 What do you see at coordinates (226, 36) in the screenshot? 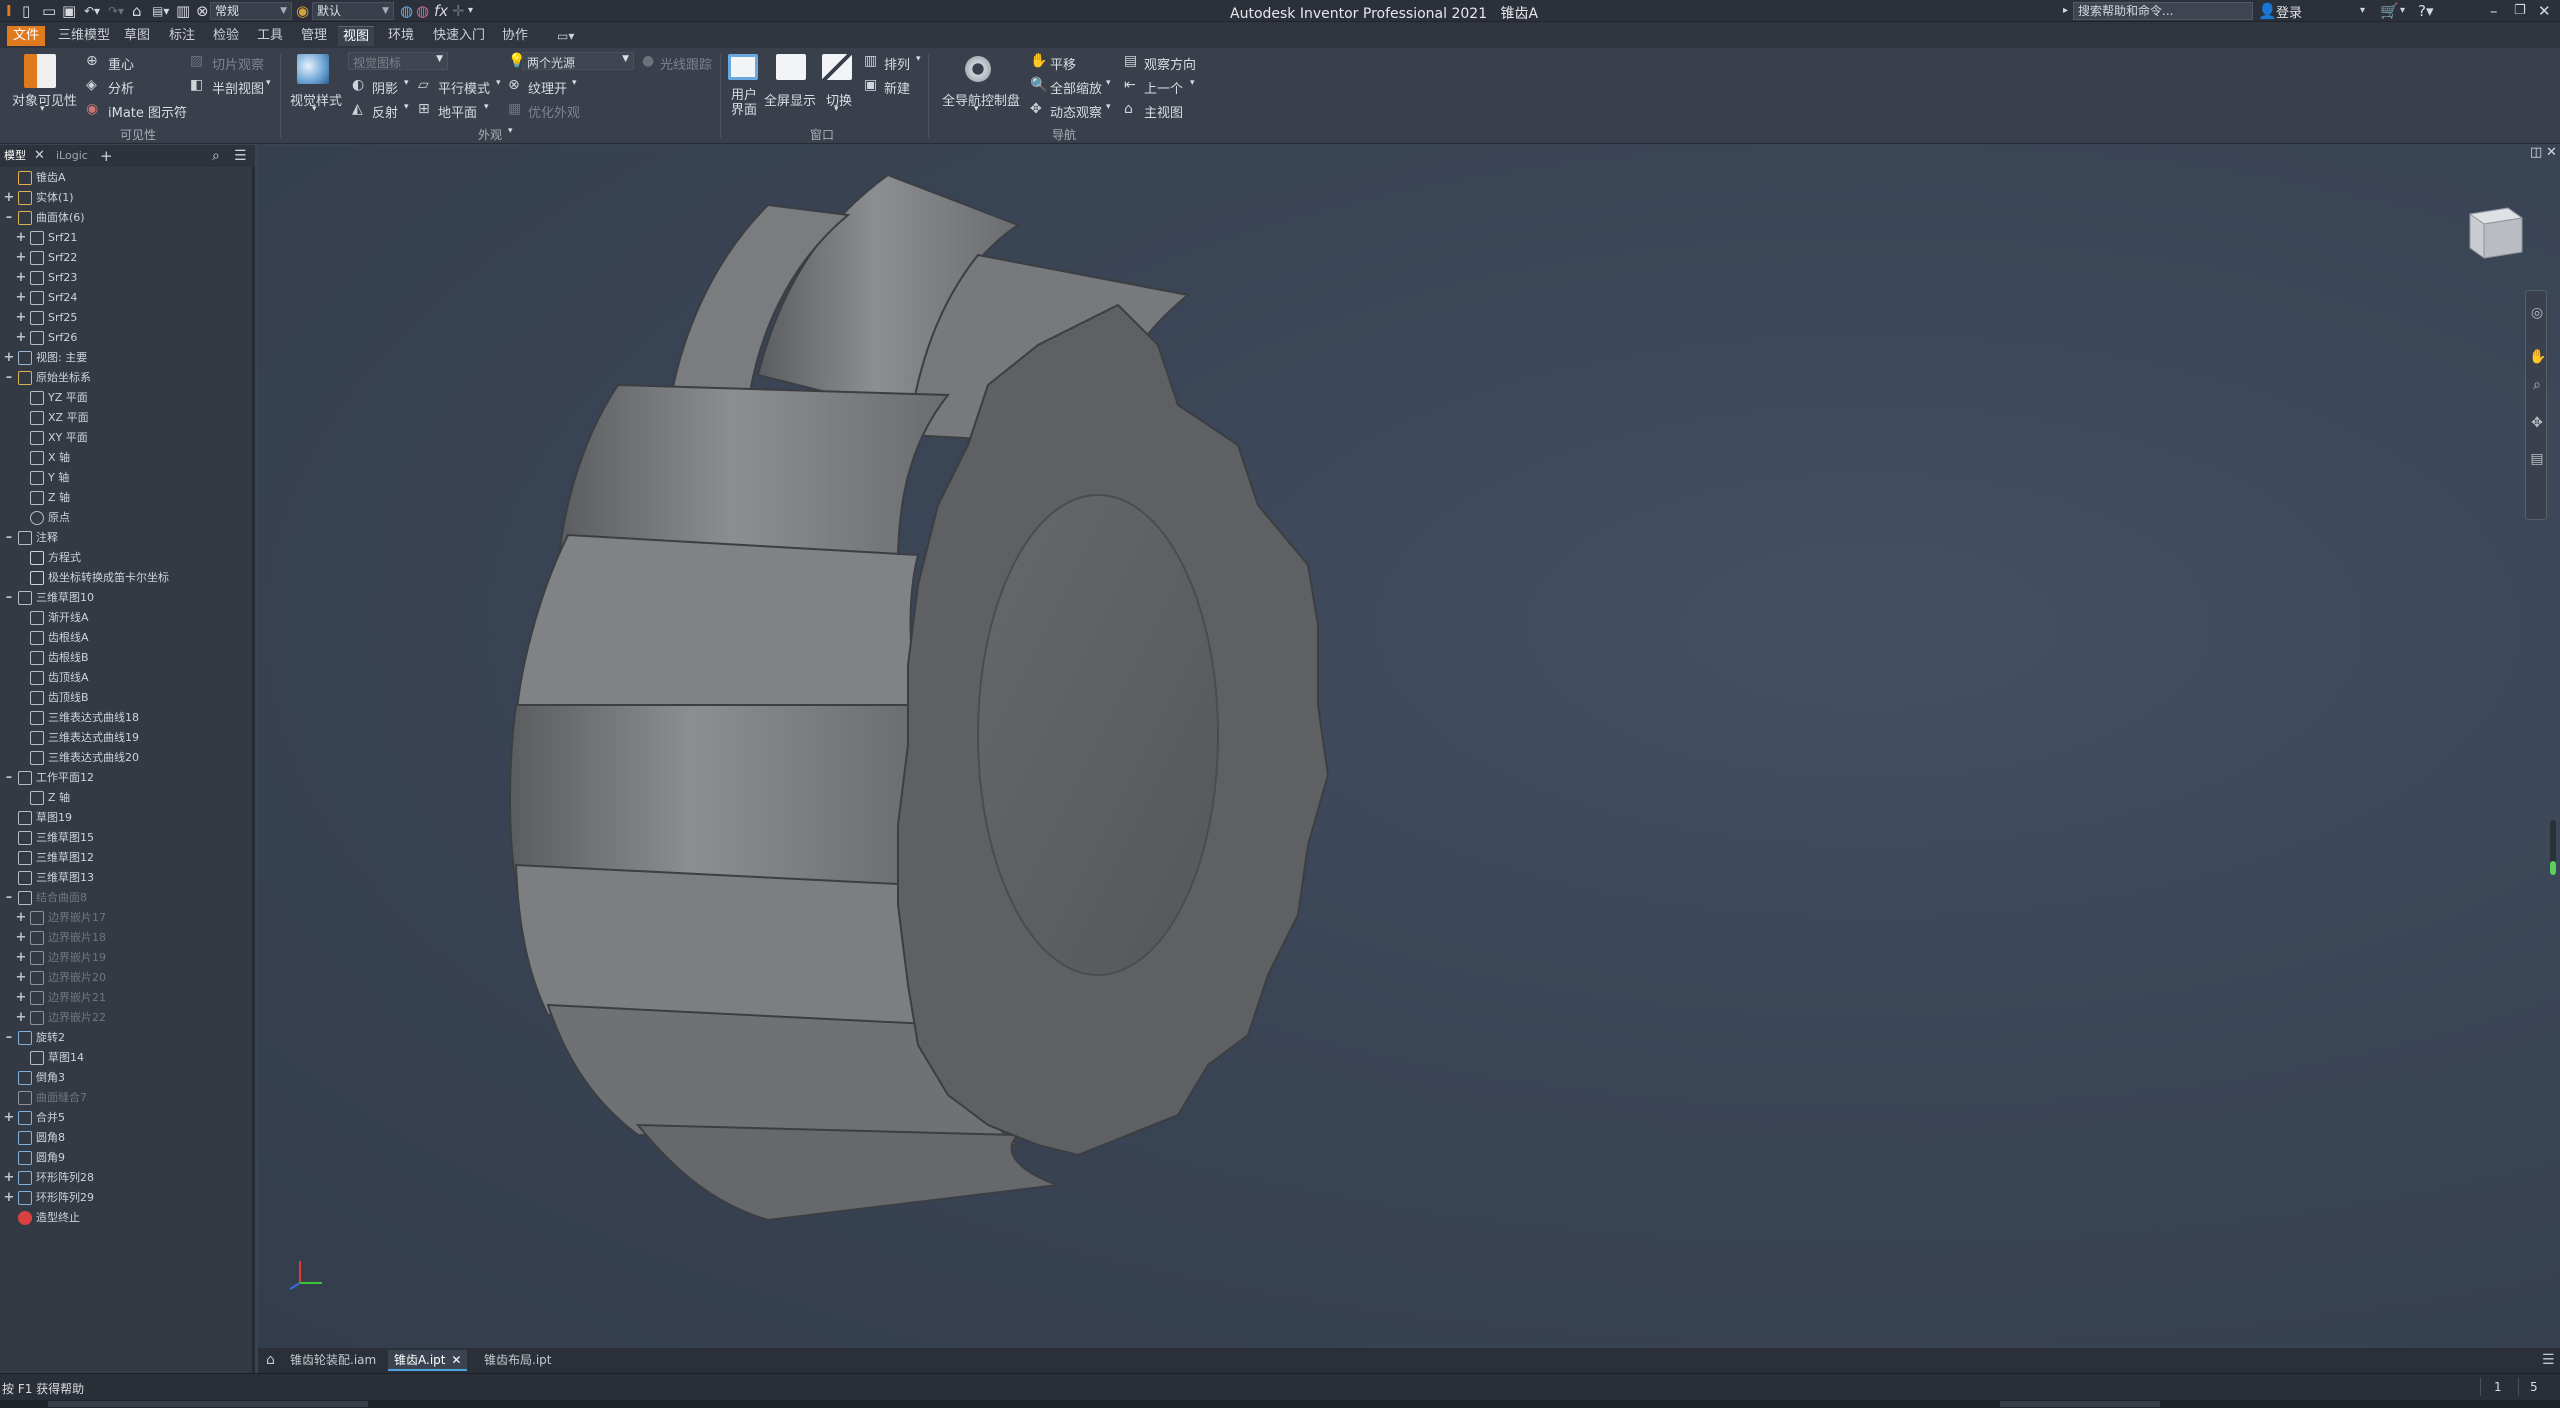
I see `tab-inspect: 检验` at bounding box center [226, 36].